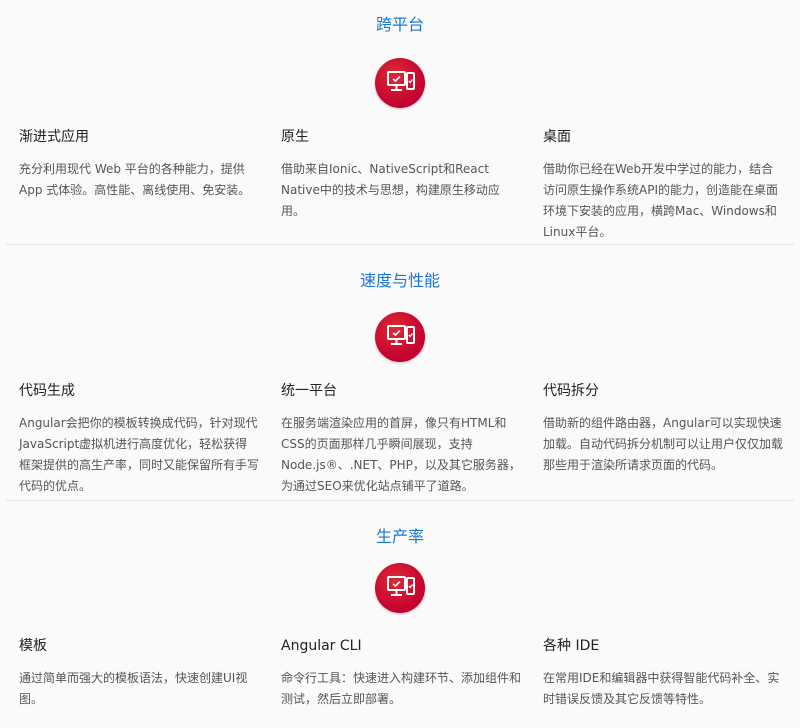 Image resolution: width=800 pixels, height=728 pixels. I want to click on feature-title: 统一平台, so click(309, 391).